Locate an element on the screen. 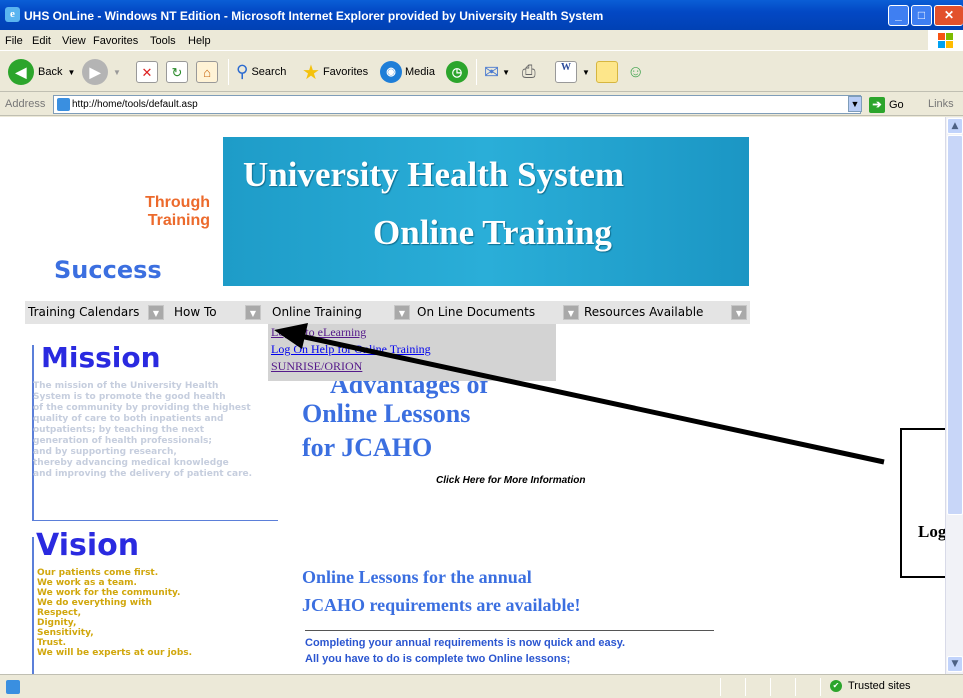  search-icon: ⚲ is located at coordinates (242, 71).